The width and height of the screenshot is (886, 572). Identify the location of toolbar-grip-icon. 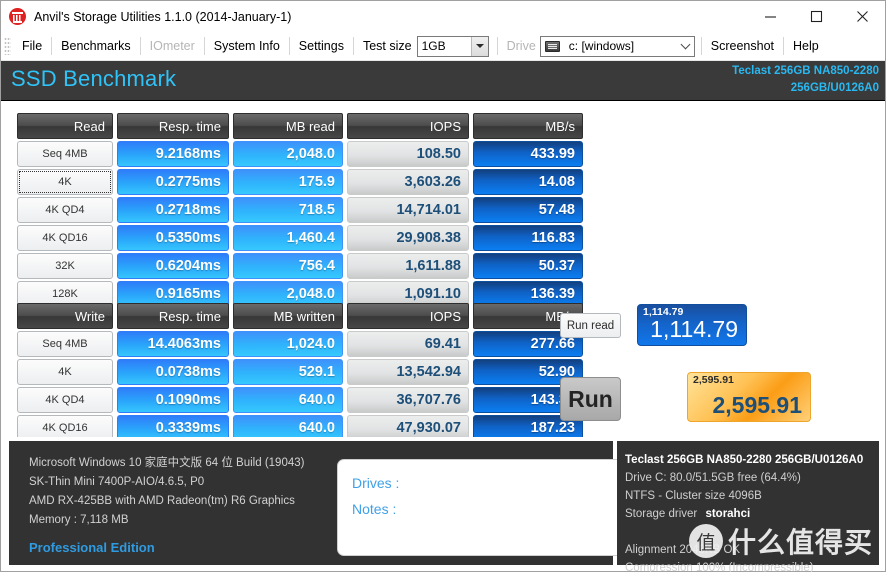
(7, 46).